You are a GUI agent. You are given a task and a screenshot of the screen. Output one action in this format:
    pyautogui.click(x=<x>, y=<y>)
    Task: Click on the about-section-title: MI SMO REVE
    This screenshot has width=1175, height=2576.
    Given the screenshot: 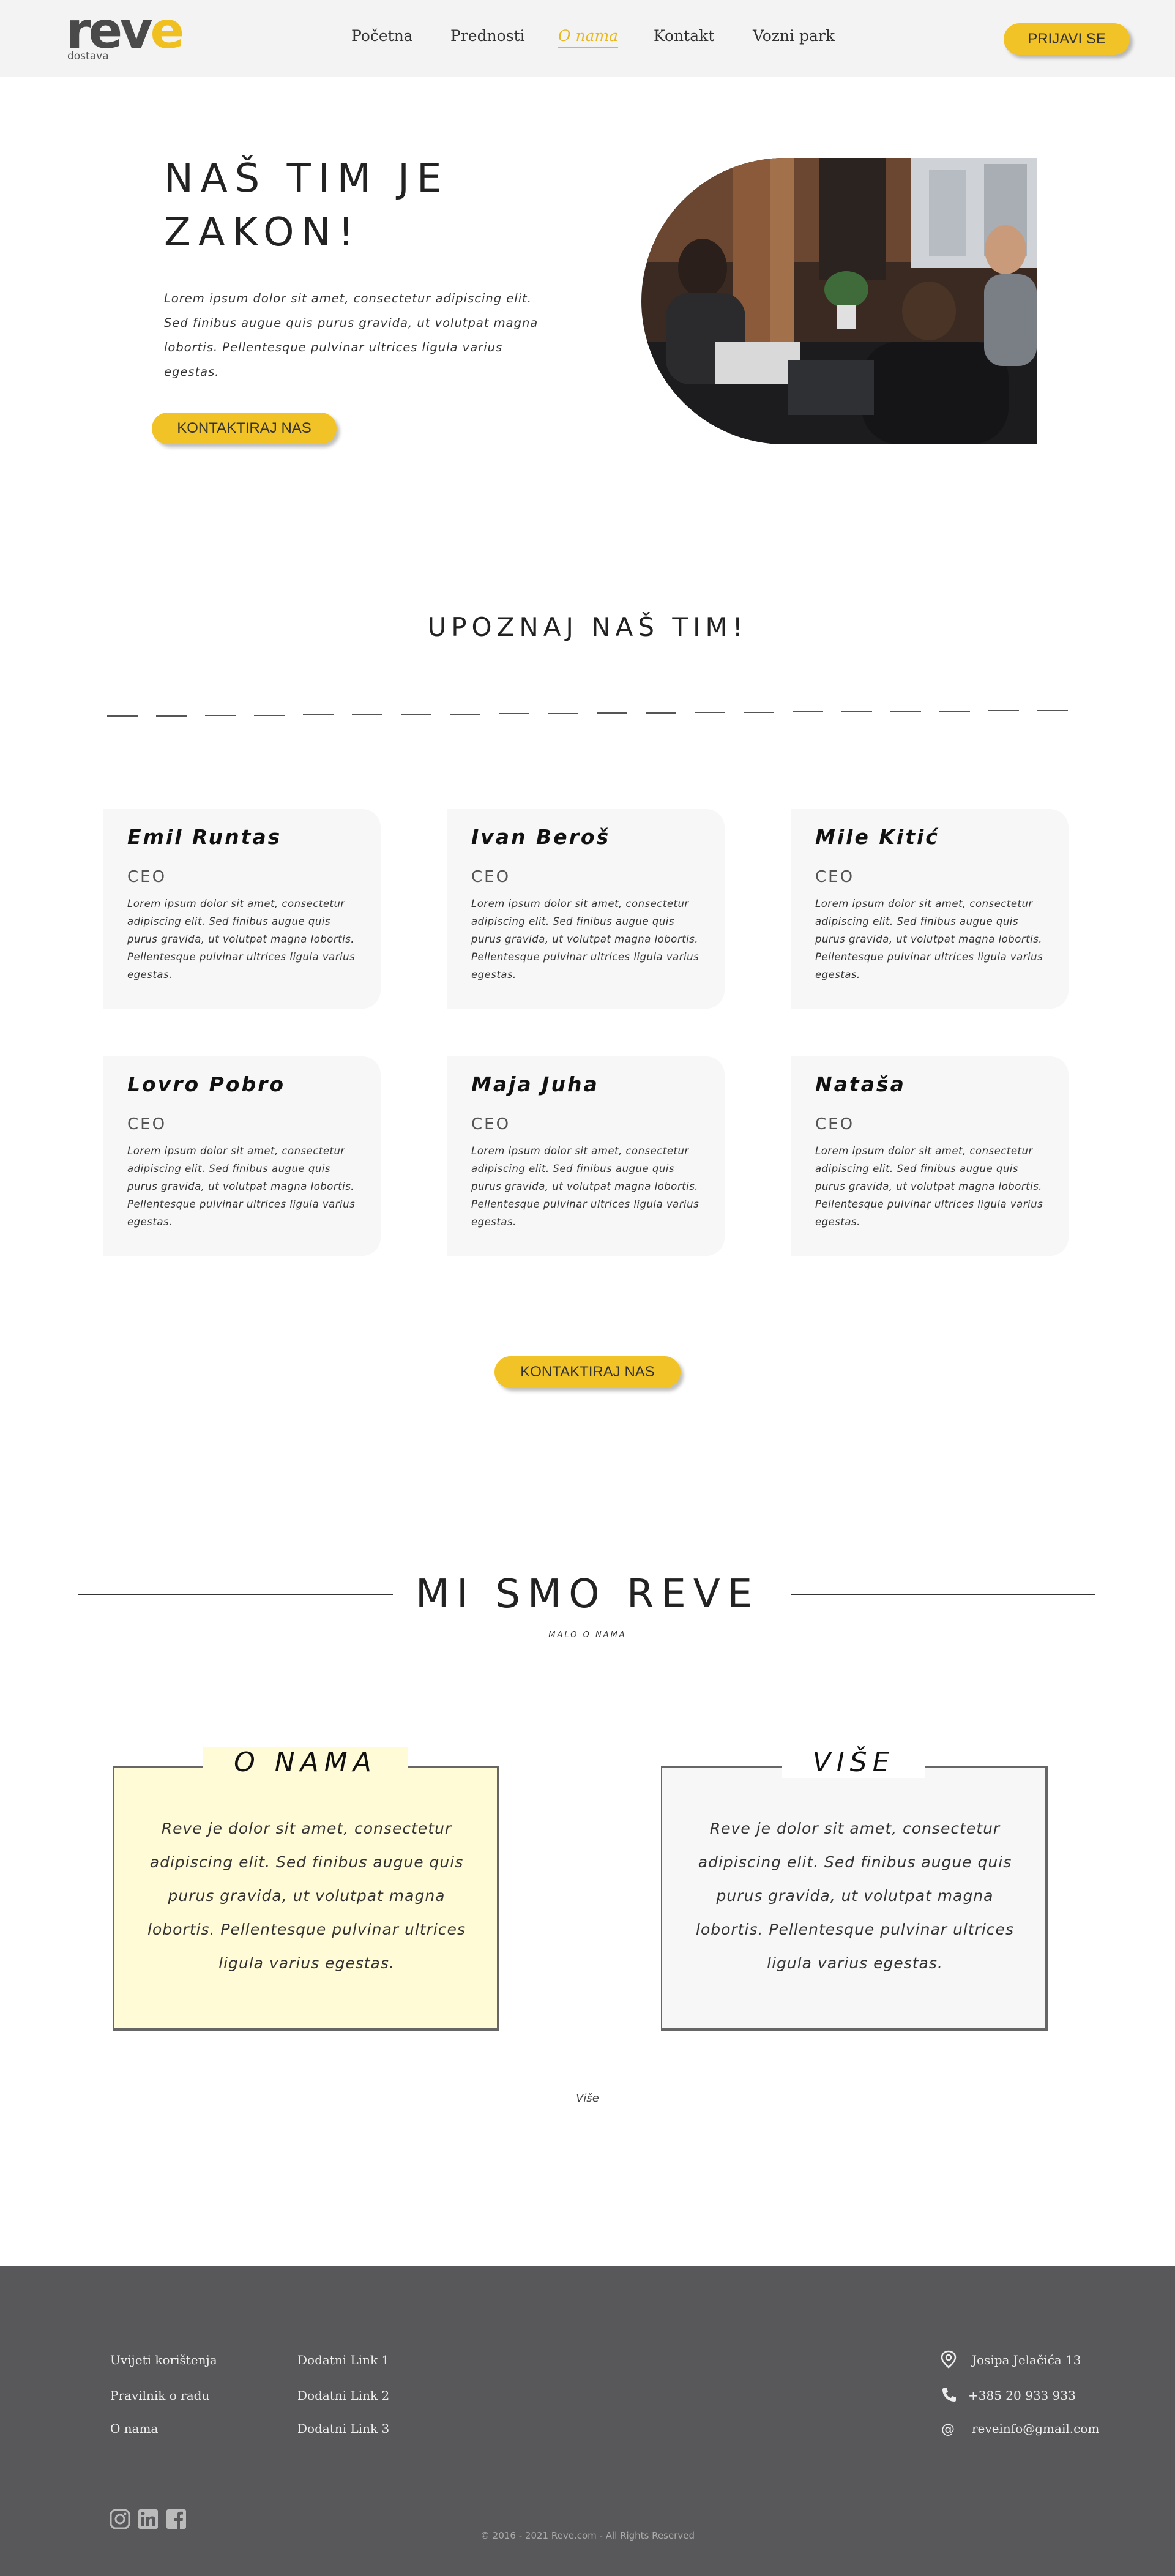 What is the action you would take?
    pyautogui.click(x=587, y=1594)
    